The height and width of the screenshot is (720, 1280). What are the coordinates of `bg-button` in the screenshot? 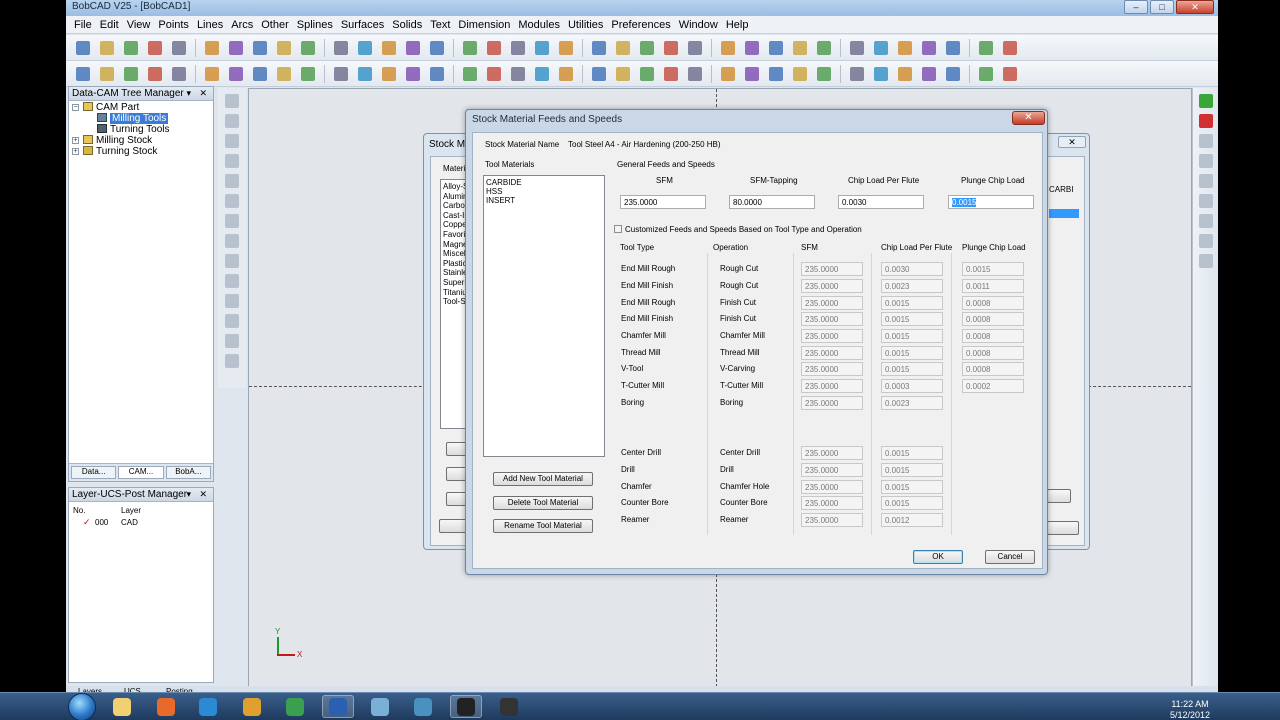 It's located at (1063, 528).